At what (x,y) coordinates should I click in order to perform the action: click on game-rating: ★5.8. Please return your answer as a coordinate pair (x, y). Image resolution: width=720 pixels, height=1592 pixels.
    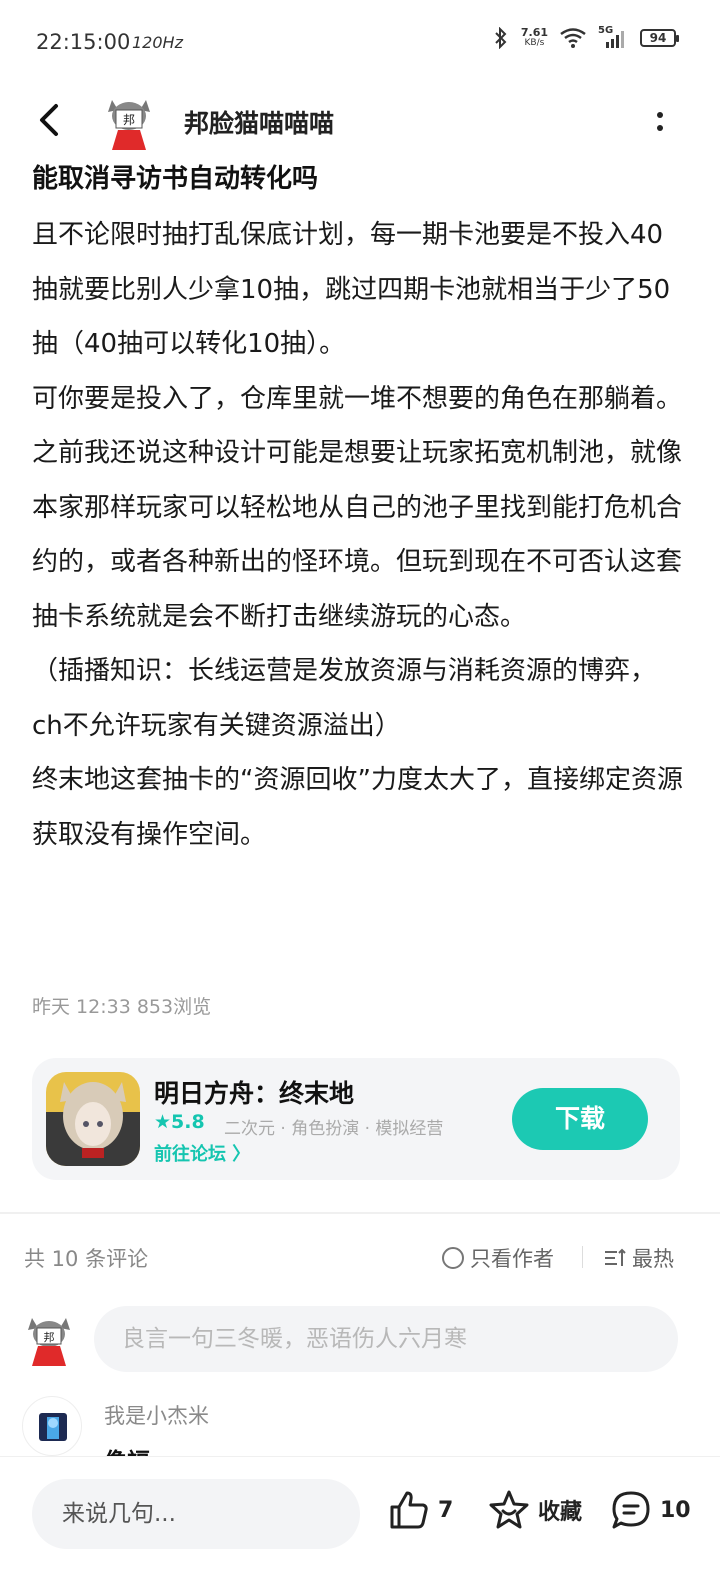
    Looking at the image, I should click on (179, 1122).